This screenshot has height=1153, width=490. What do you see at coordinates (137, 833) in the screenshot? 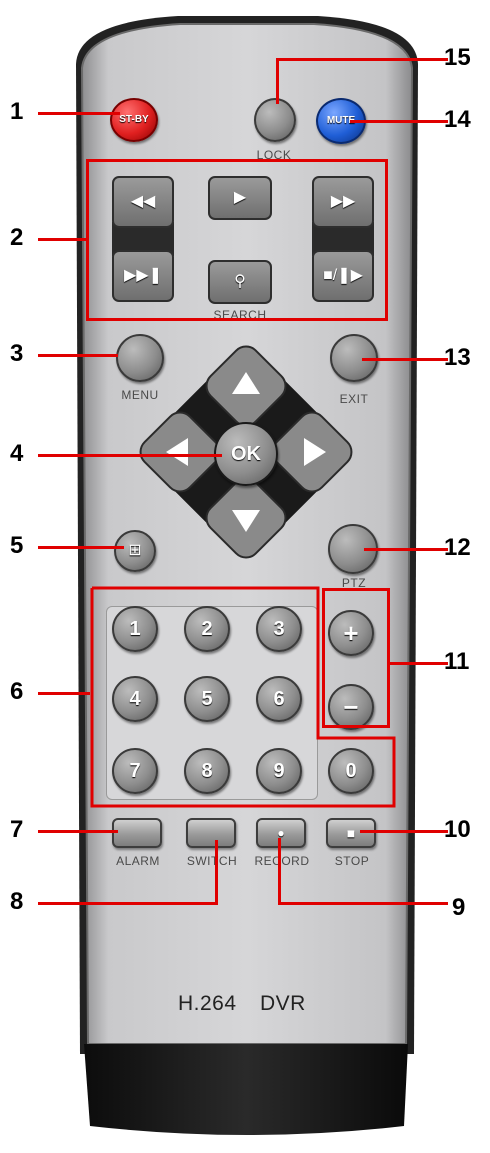
I see `alarm-button` at bounding box center [137, 833].